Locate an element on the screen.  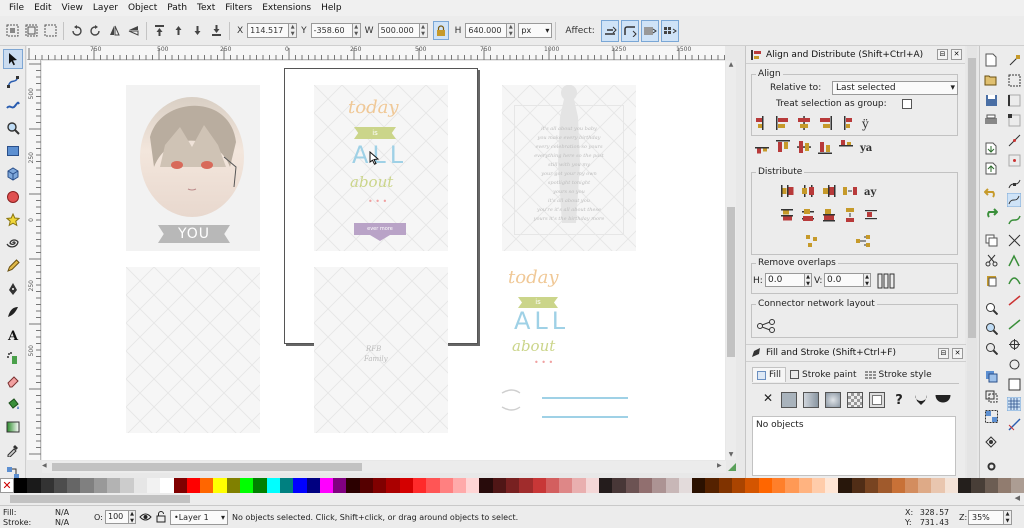
connector-layout-icon is located at coordinates (765, 325).